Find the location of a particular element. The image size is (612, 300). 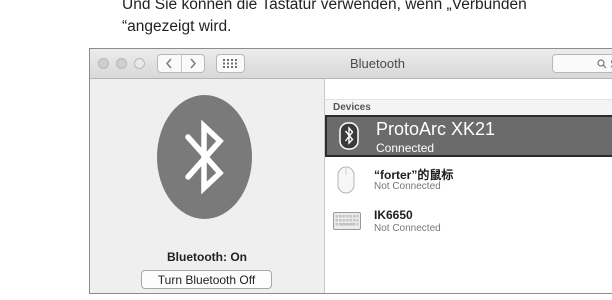

forward-button is located at coordinates (192, 63).